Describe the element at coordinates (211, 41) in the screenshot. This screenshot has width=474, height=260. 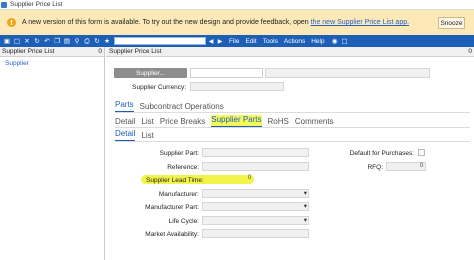
I see `prev-record-icon: ◀` at that location.